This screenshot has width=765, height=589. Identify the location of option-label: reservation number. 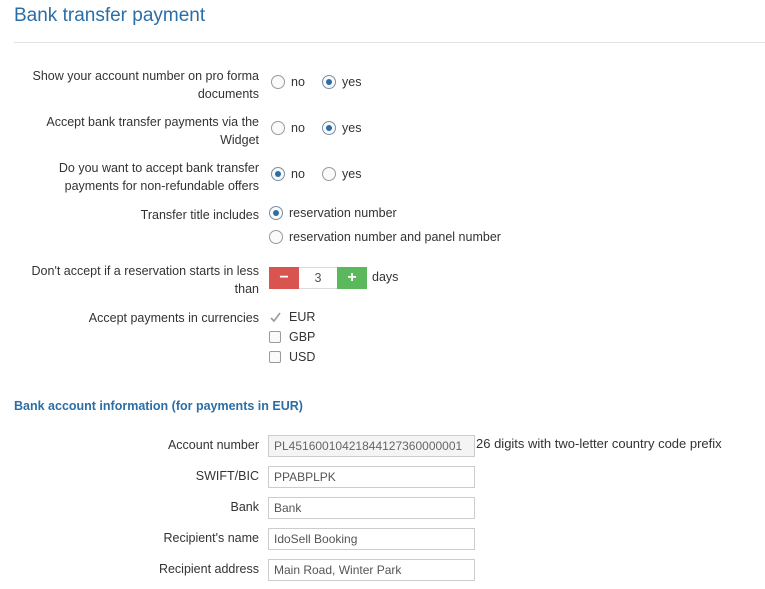
(343, 213).